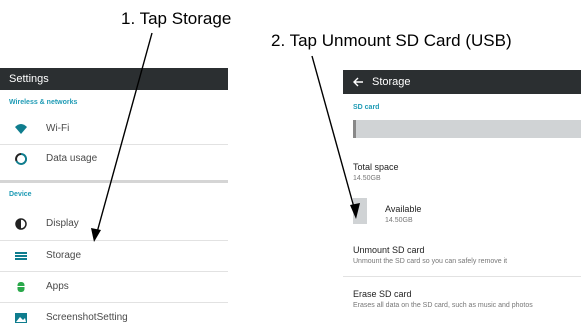 The image size is (581, 333). What do you see at coordinates (114, 181) in the screenshot?
I see `section-separator` at bounding box center [114, 181].